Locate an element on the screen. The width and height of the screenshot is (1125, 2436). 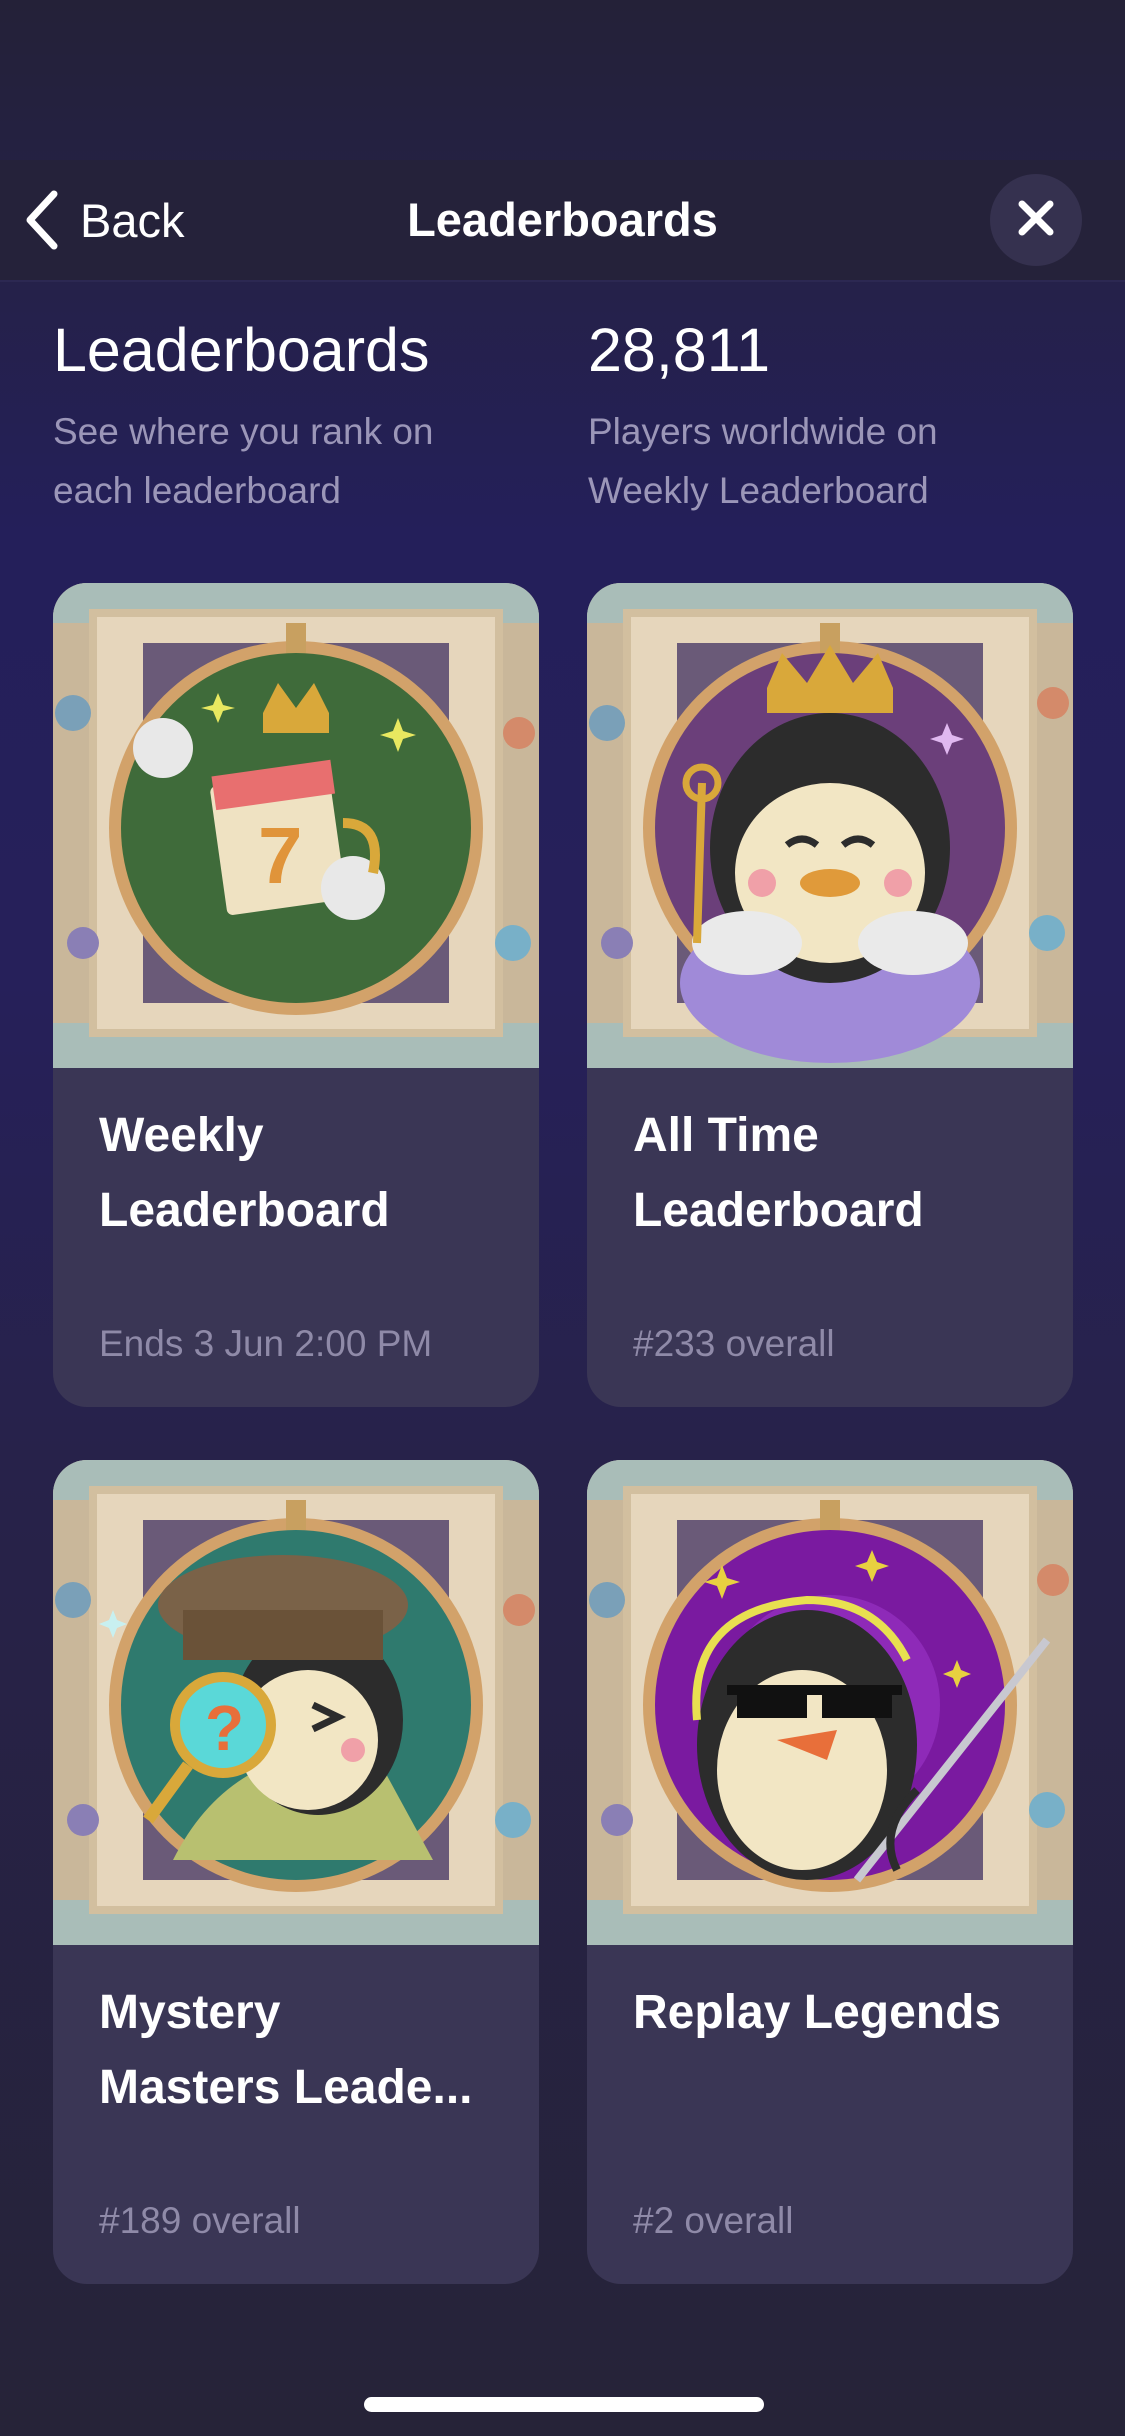
card-title-line: Replay Legends is located at coordinates (817, 2012).